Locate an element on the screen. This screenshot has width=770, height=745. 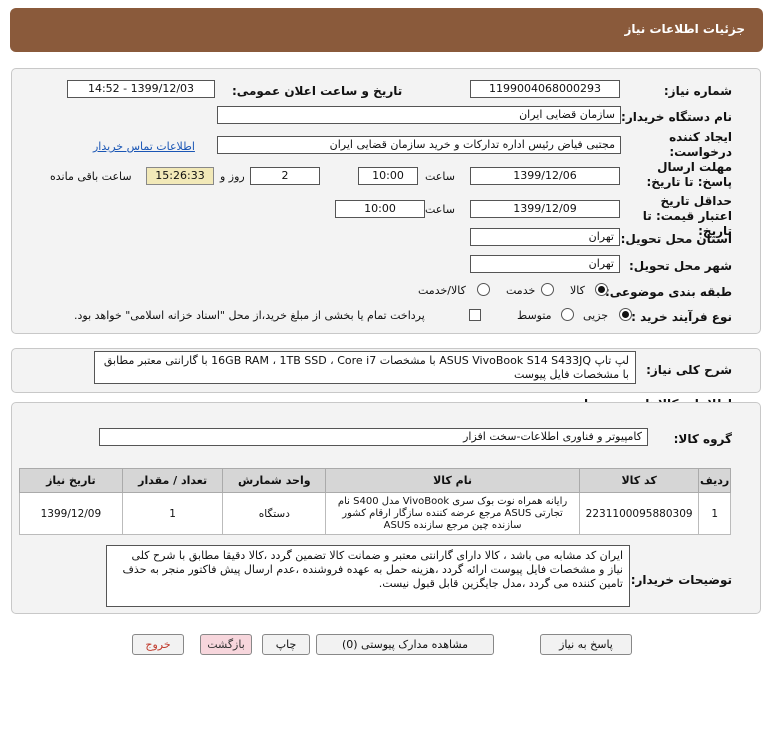
col-qty: تعداد / مقدار is located at coordinates (172, 480).